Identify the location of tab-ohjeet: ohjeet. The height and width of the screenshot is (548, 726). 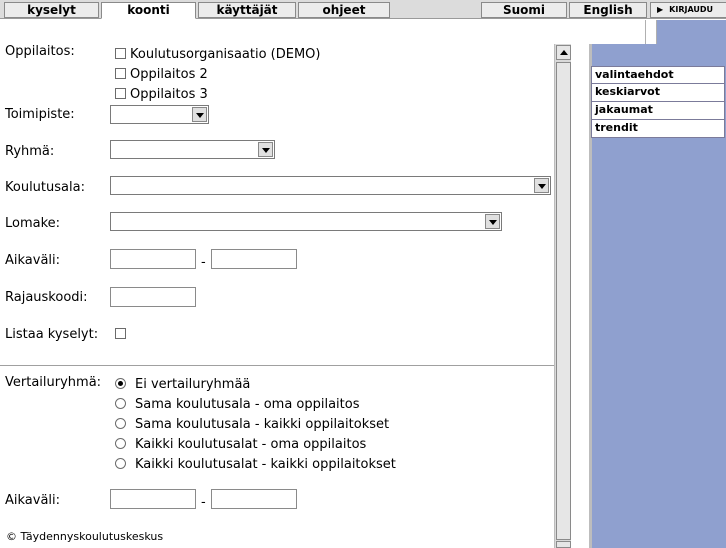
(344, 10).